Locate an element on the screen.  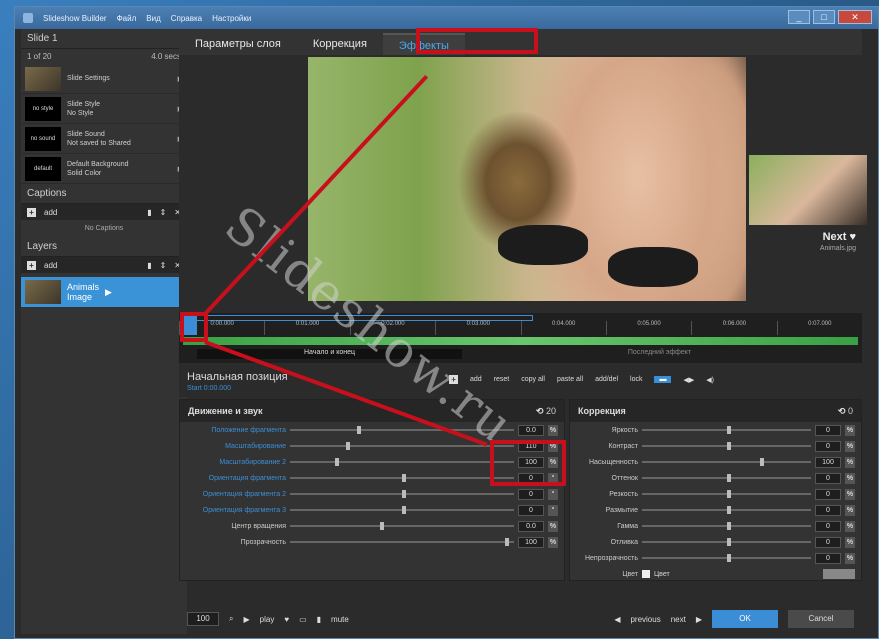
param-label: Контраст is located at coordinates (623, 446).